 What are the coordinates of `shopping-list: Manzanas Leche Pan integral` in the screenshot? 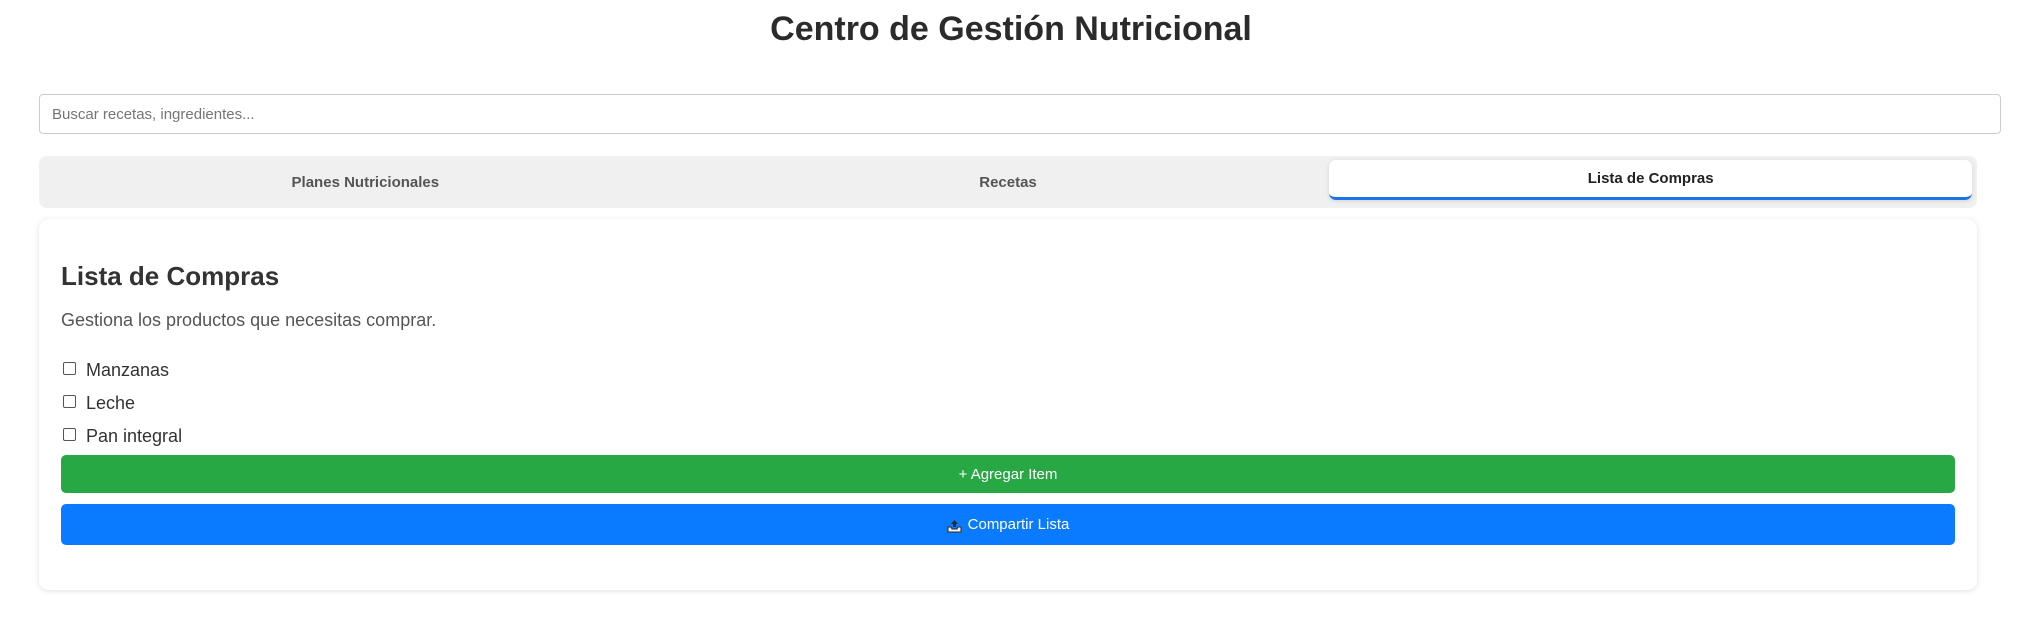 It's located at (122, 403).